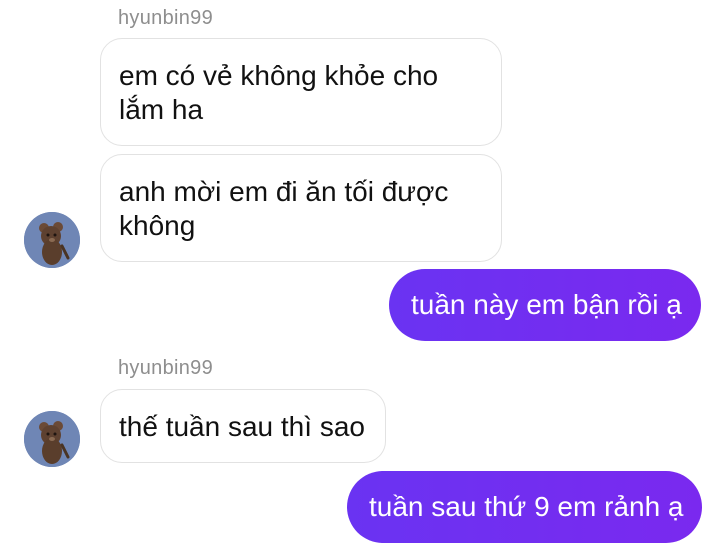  I want to click on message-text: tuần này em bận rồi ạ, so click(546, 304).